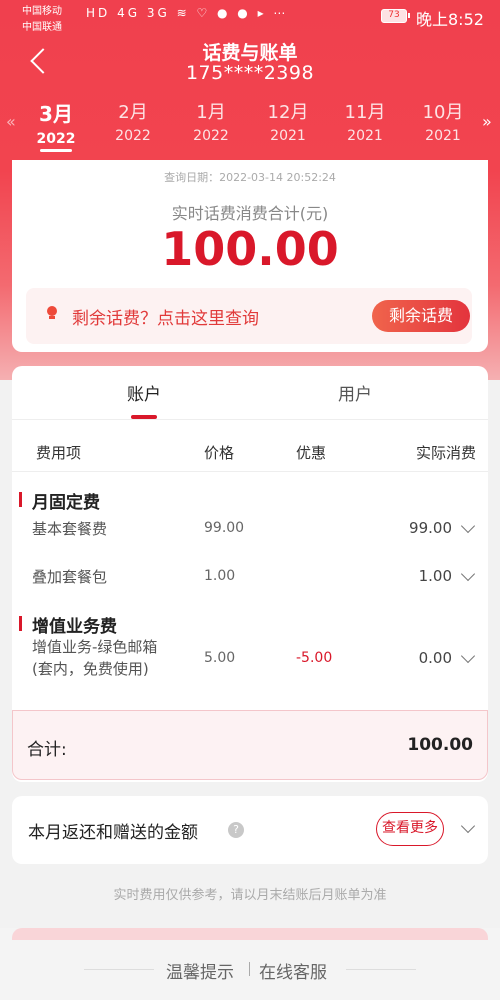  What do you see at coordinates (443, 112) in the screenshot?
I see `month-label: 10月` at bounding box center [443, 112].